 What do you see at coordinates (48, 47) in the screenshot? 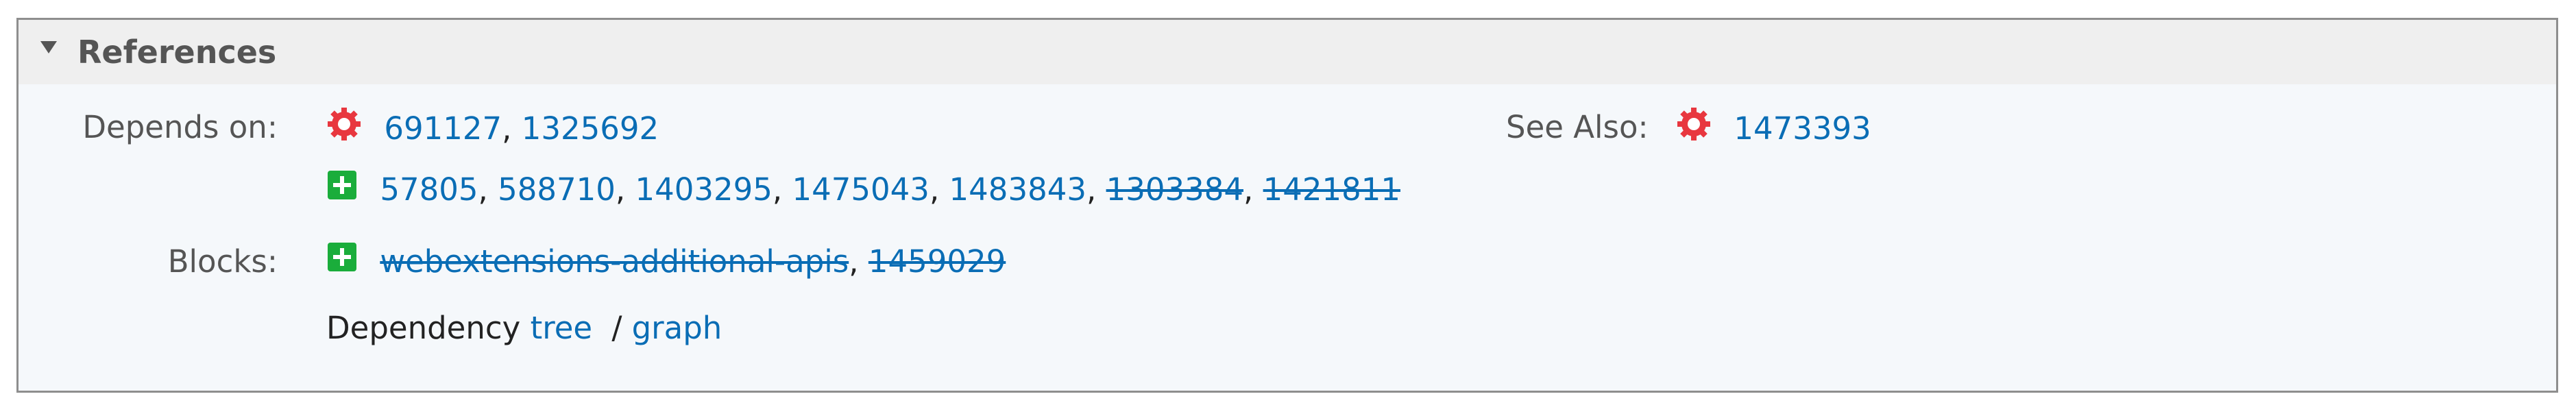
I see `collapse-triangle-icon` at bounding box center [48, 47].